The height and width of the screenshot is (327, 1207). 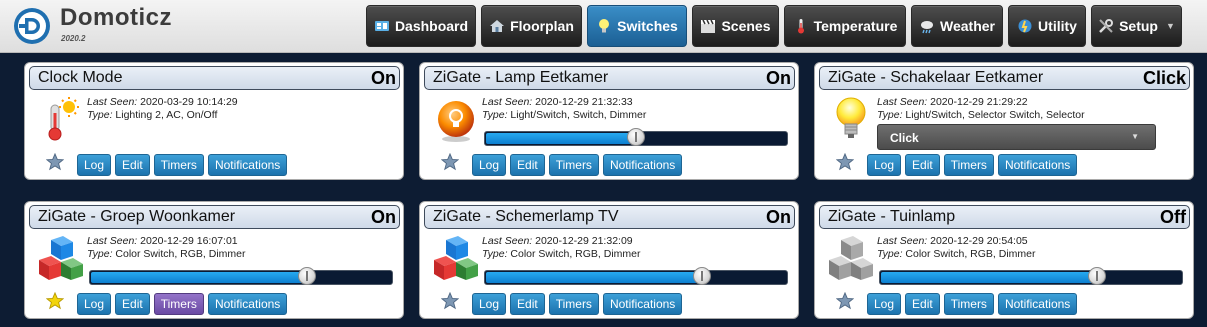 I want to click on nav-floorplan: Floorplan, so click(x=531, y=26).